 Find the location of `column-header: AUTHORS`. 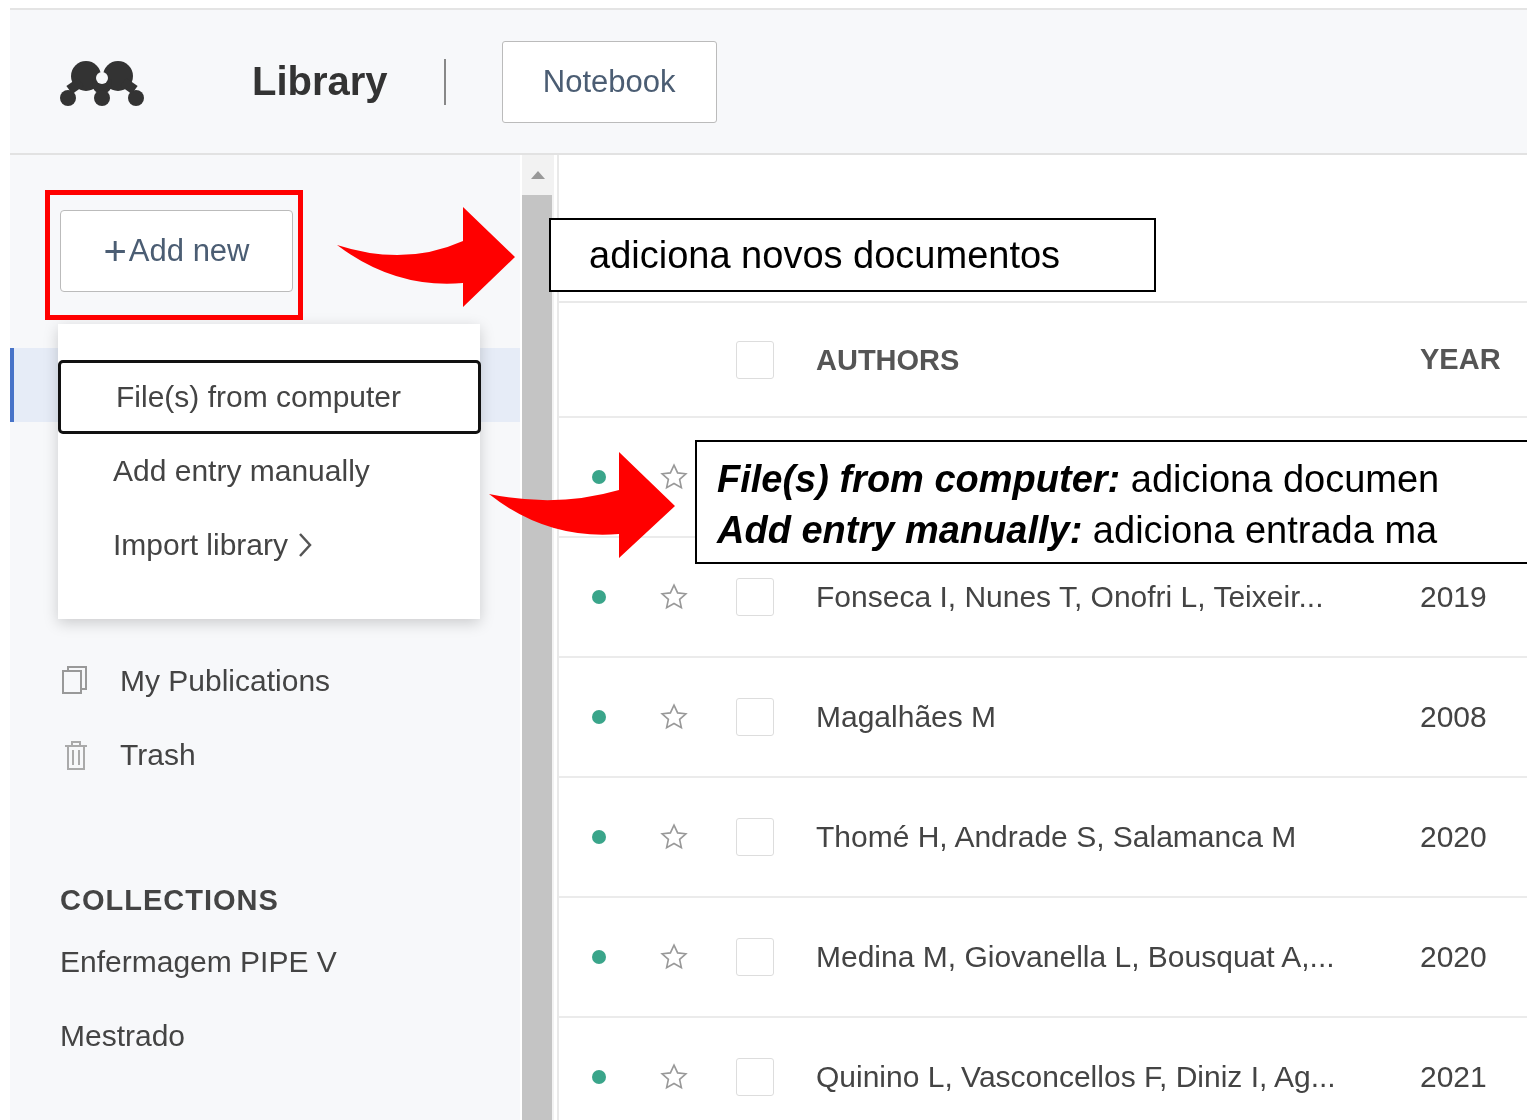

column-header: AUTHORS is located at coordinates (888, 359).